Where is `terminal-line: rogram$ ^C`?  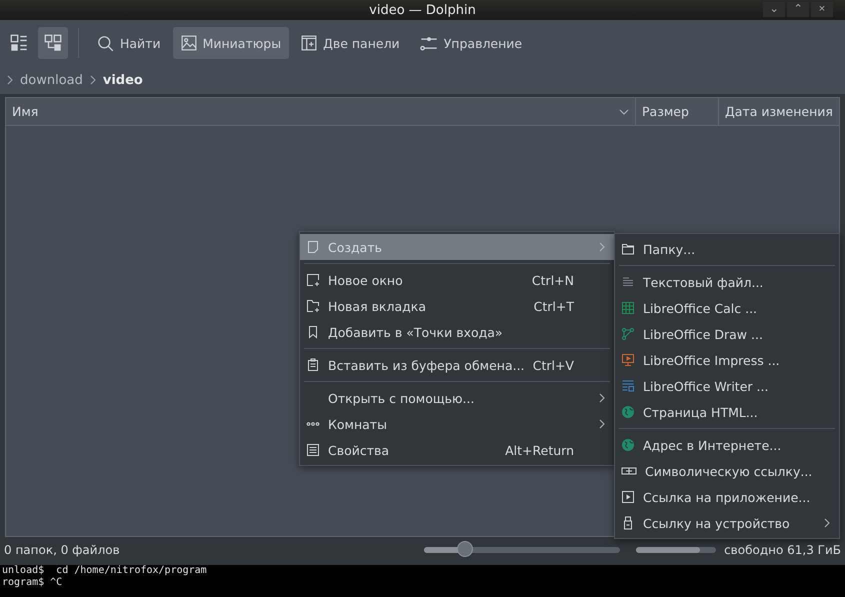
terminal-line: rogram$ ^C is located at coordinates (33, 583).